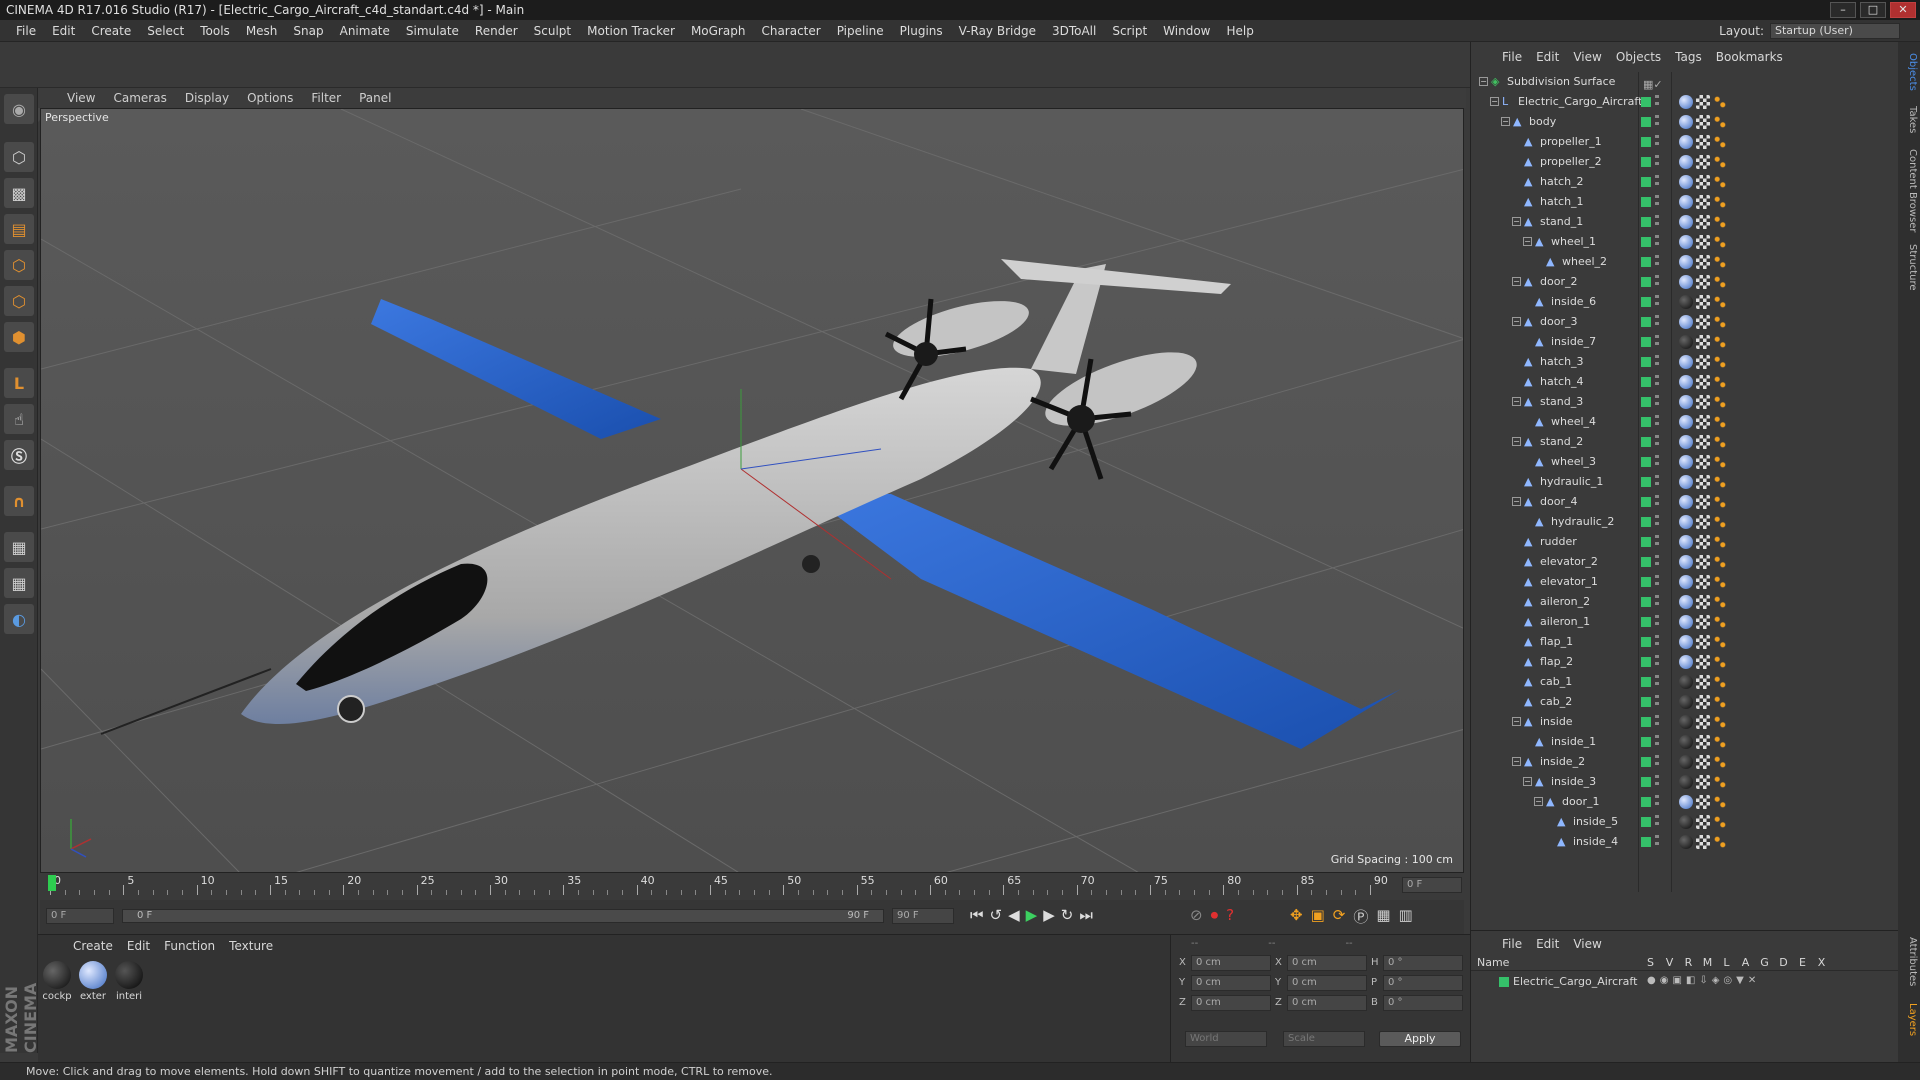  I want to click on end-frame-field: 90 F, so click(923, 916).